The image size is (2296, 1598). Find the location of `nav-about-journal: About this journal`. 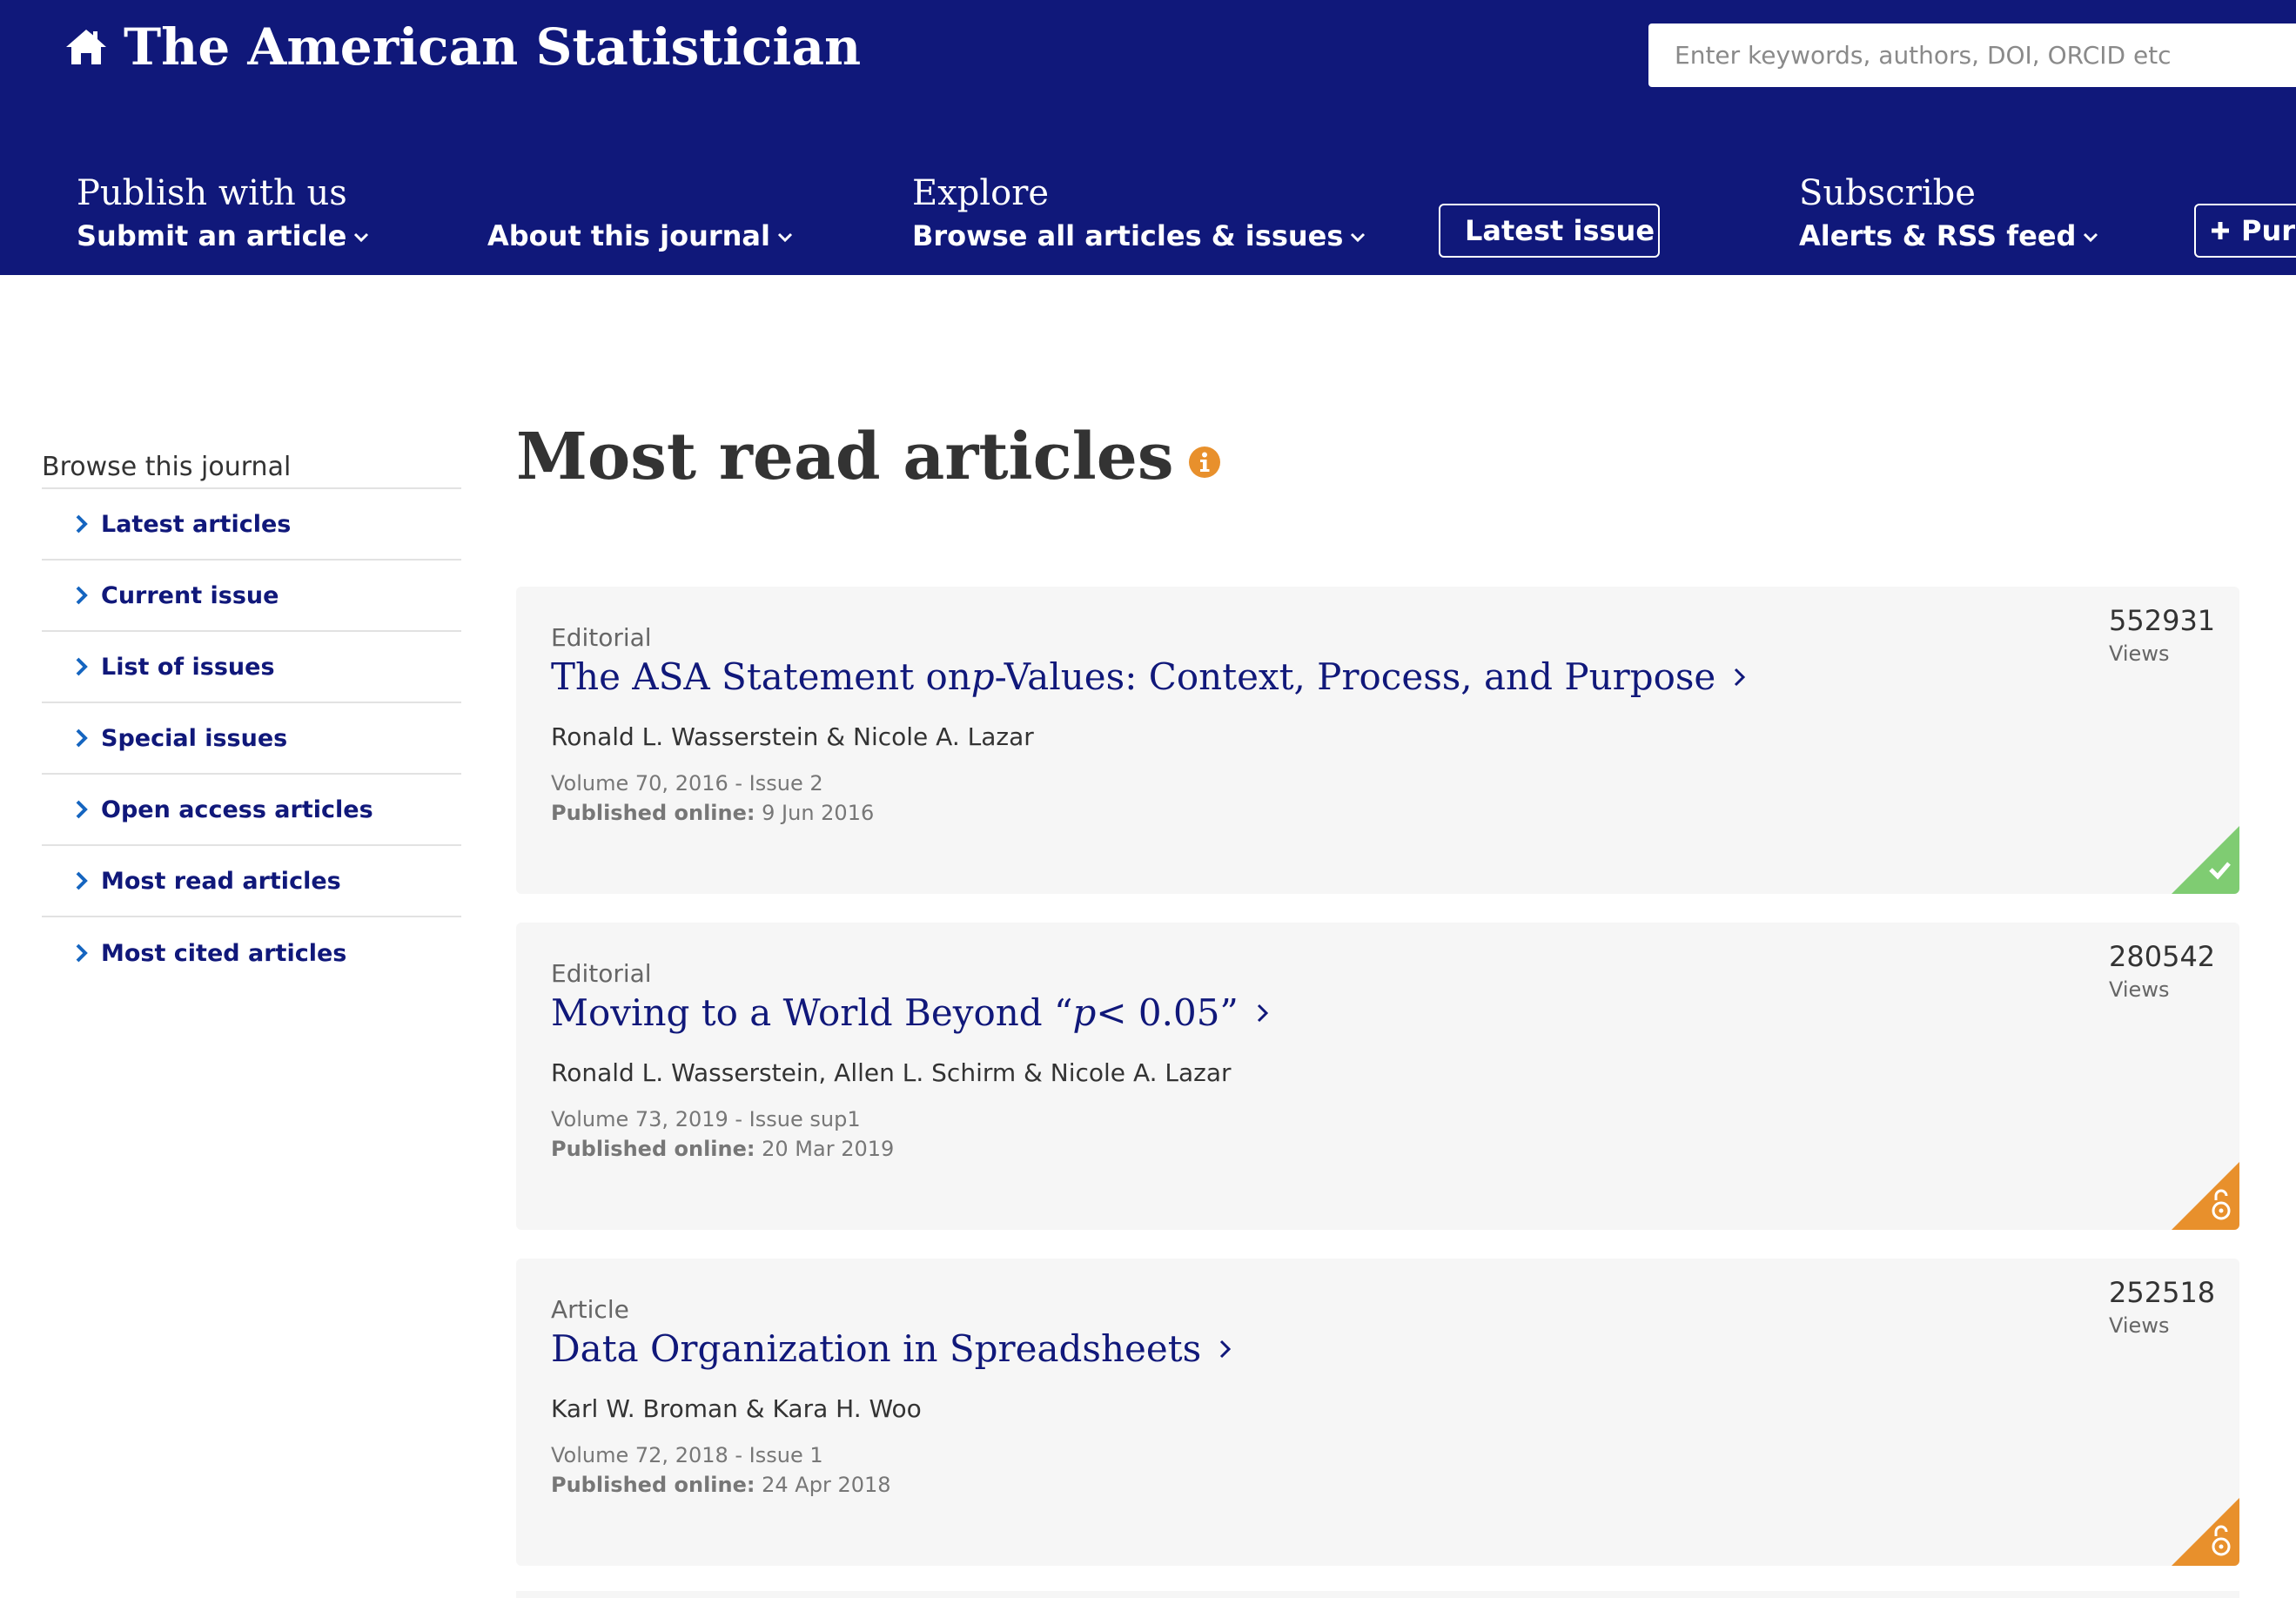

nav-about-journal: About this journal is located at coordinates (640, 236).